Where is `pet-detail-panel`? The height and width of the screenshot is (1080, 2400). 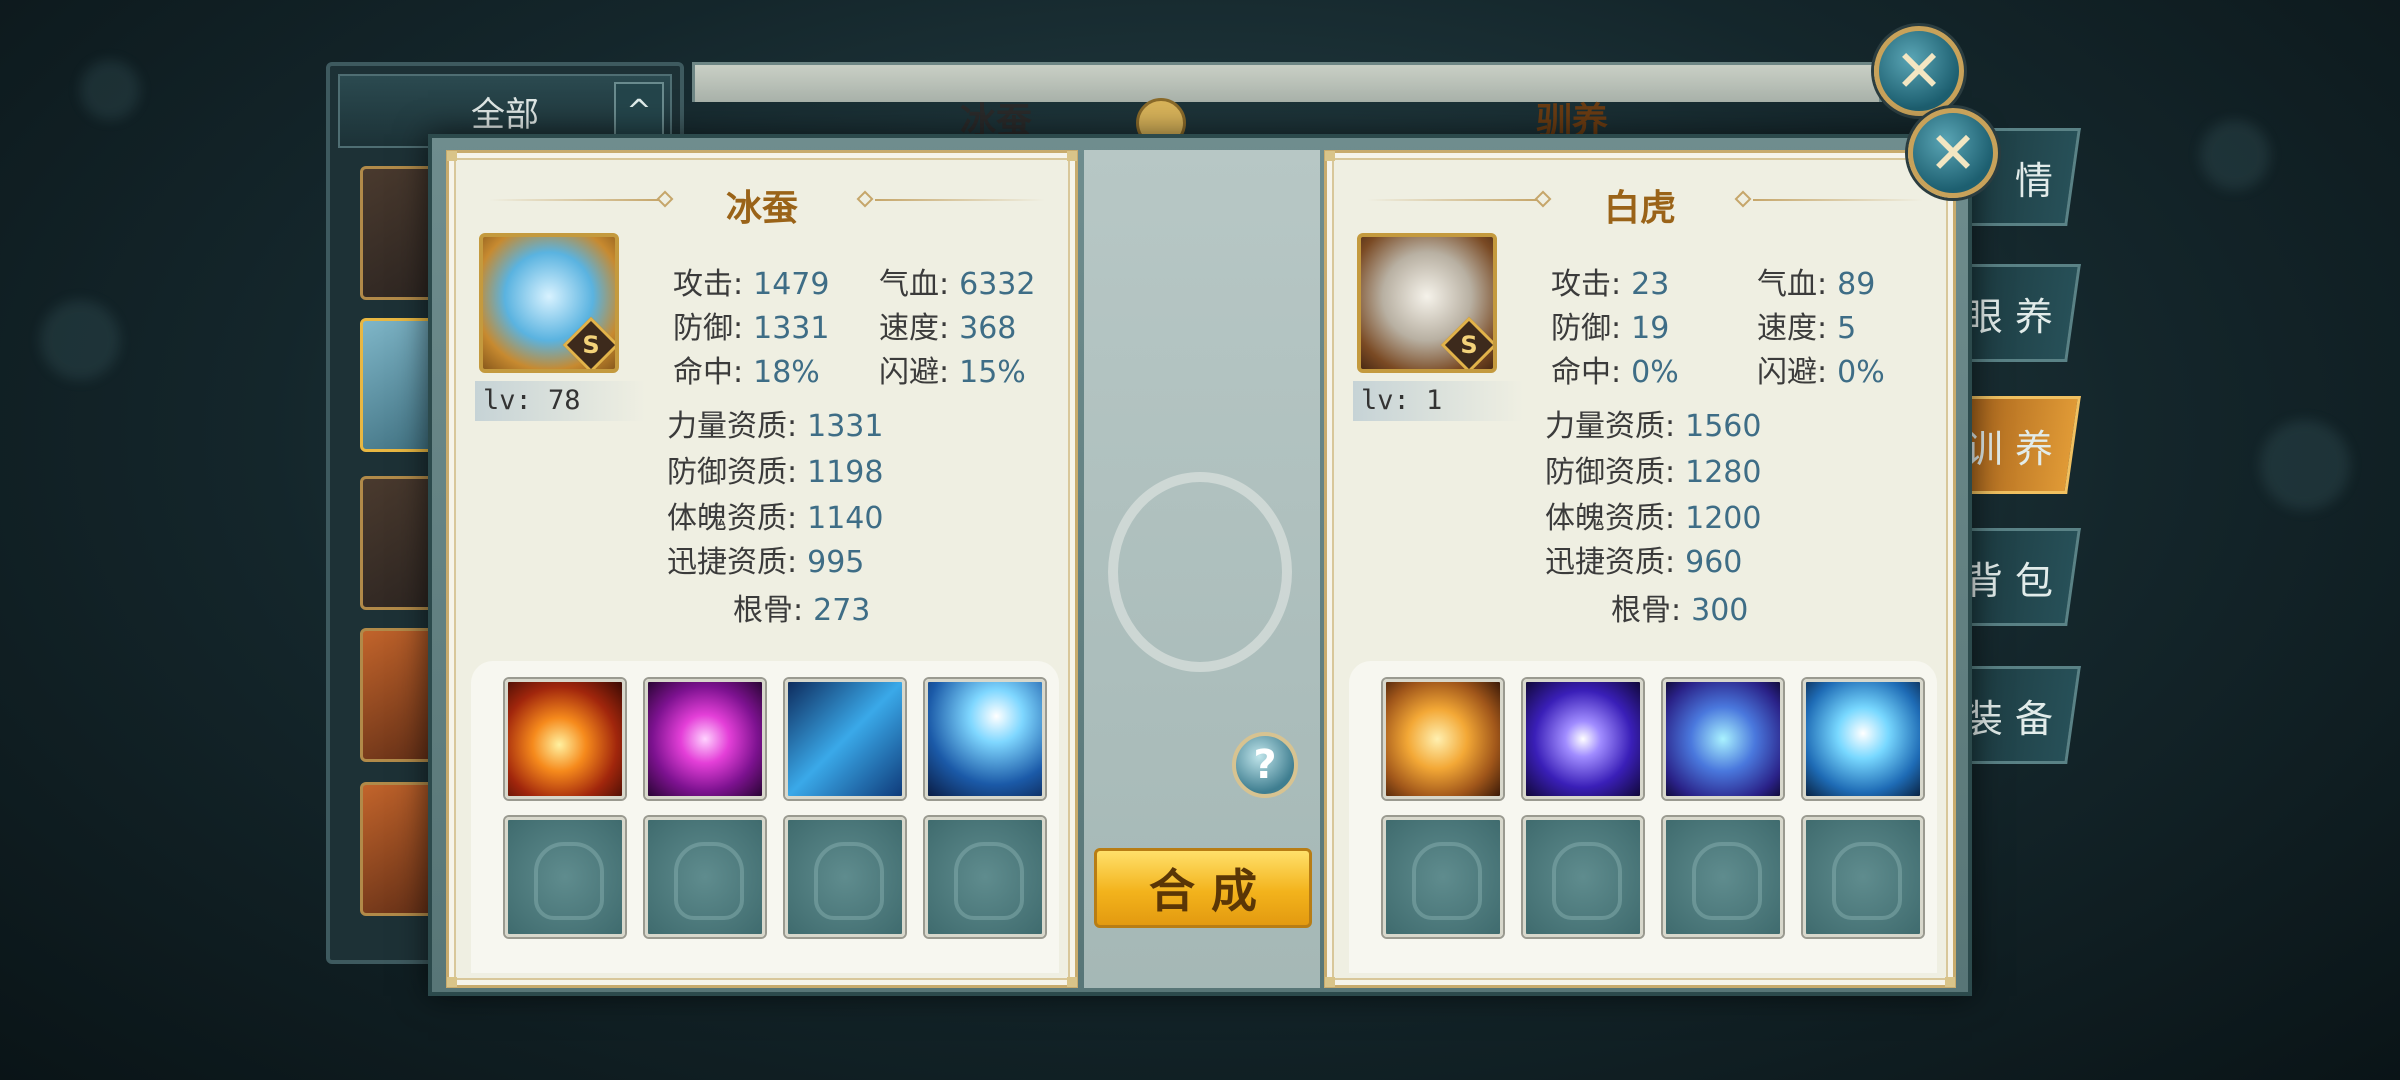
pet-detail-panel is located at coordinates (1287, 82).